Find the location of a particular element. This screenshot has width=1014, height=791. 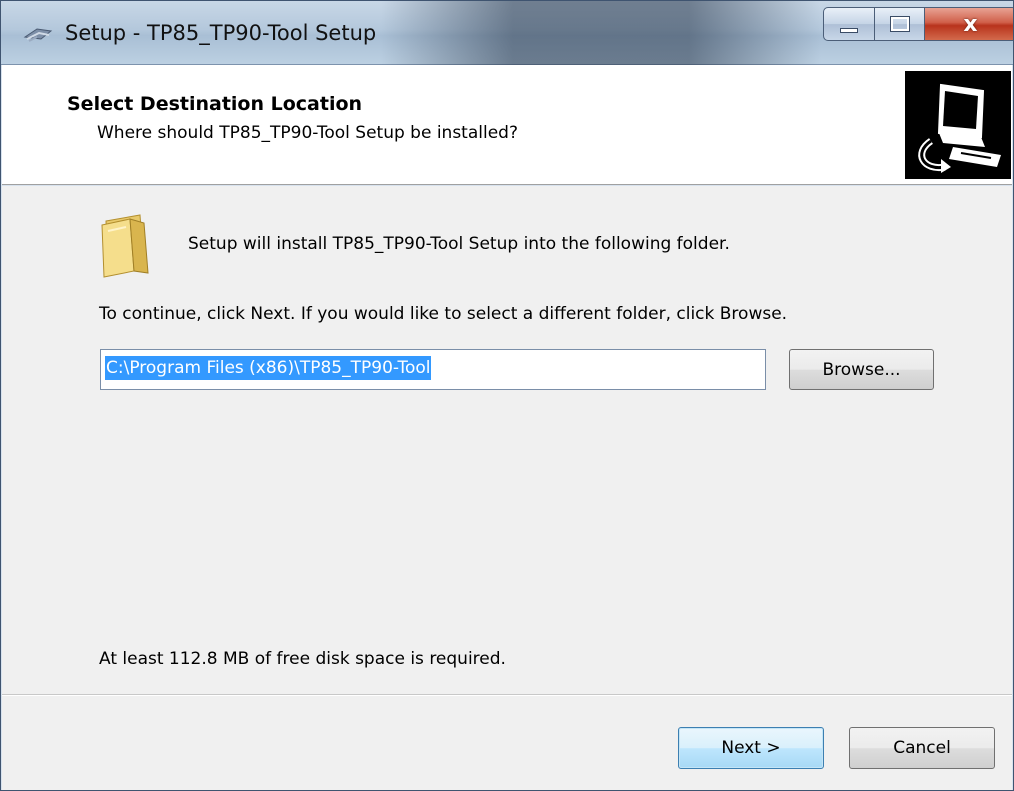

wizard-footer: Next > Cancel is located at coordinates (507, 742).